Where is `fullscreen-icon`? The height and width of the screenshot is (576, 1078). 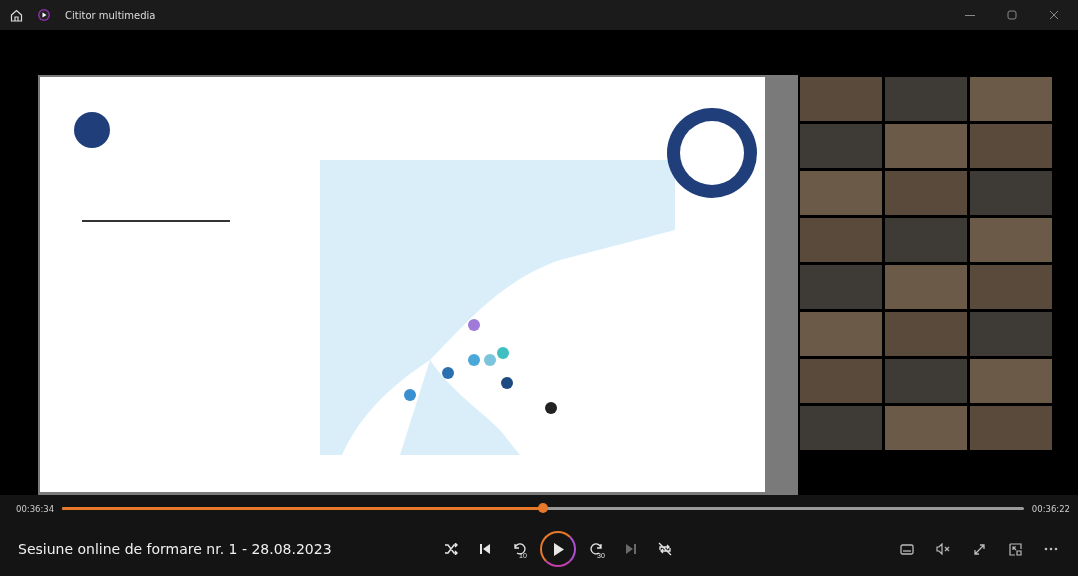 fullscreen-icon is located at coordinates (979, 549).